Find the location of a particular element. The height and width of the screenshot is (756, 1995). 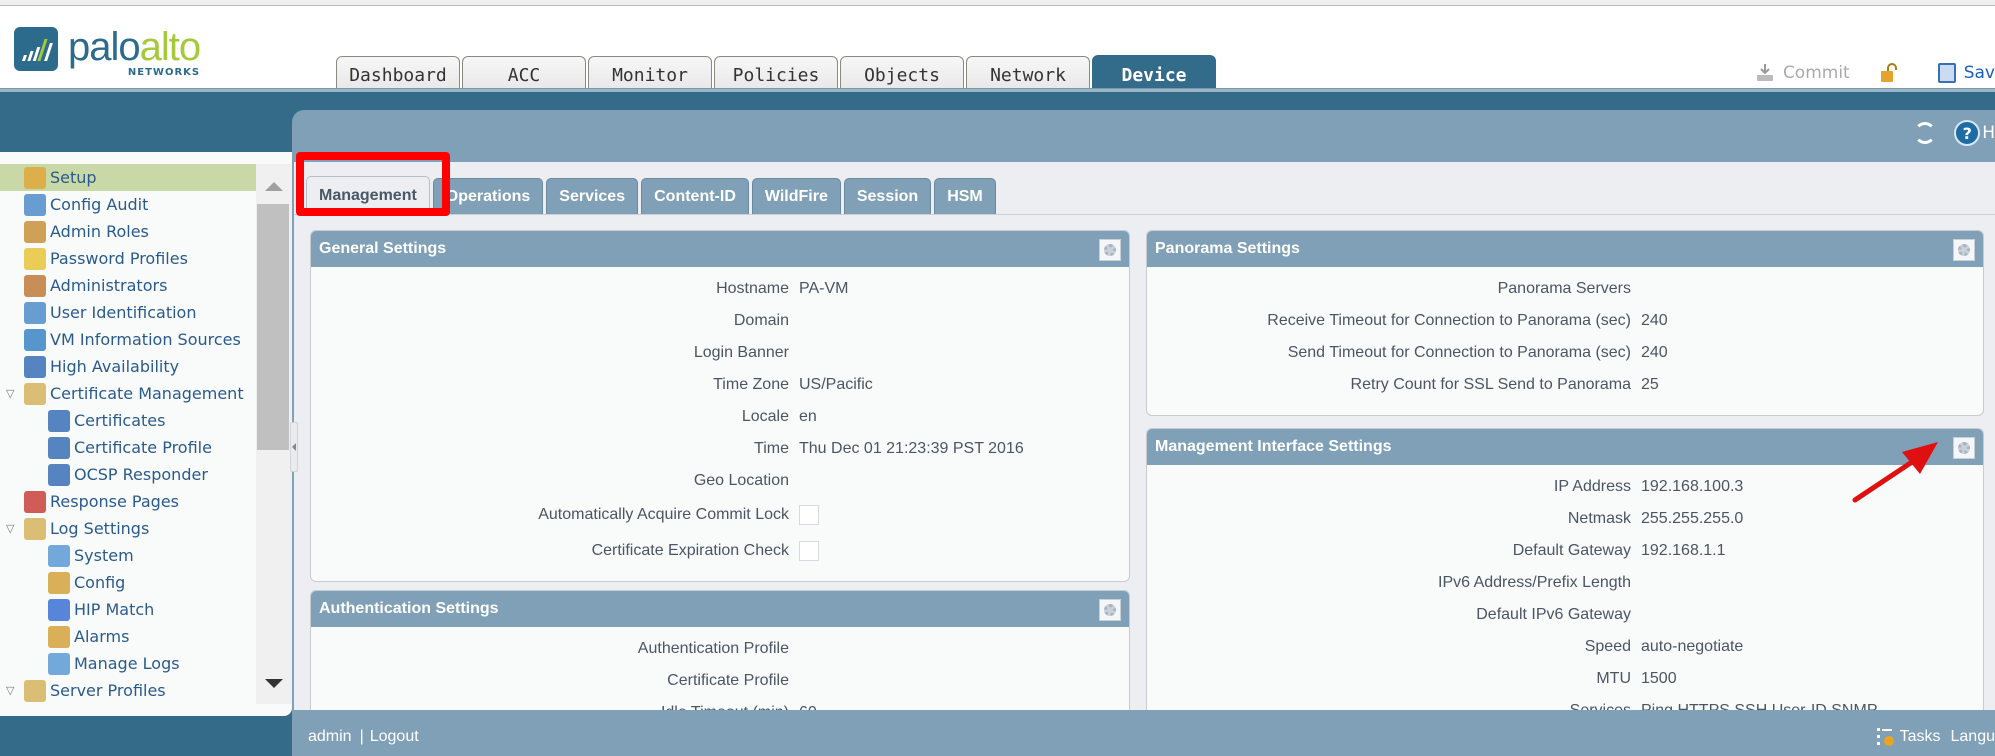

sidebar-item-manage-logs: Manage Logs is located at coordinates (128, 663).